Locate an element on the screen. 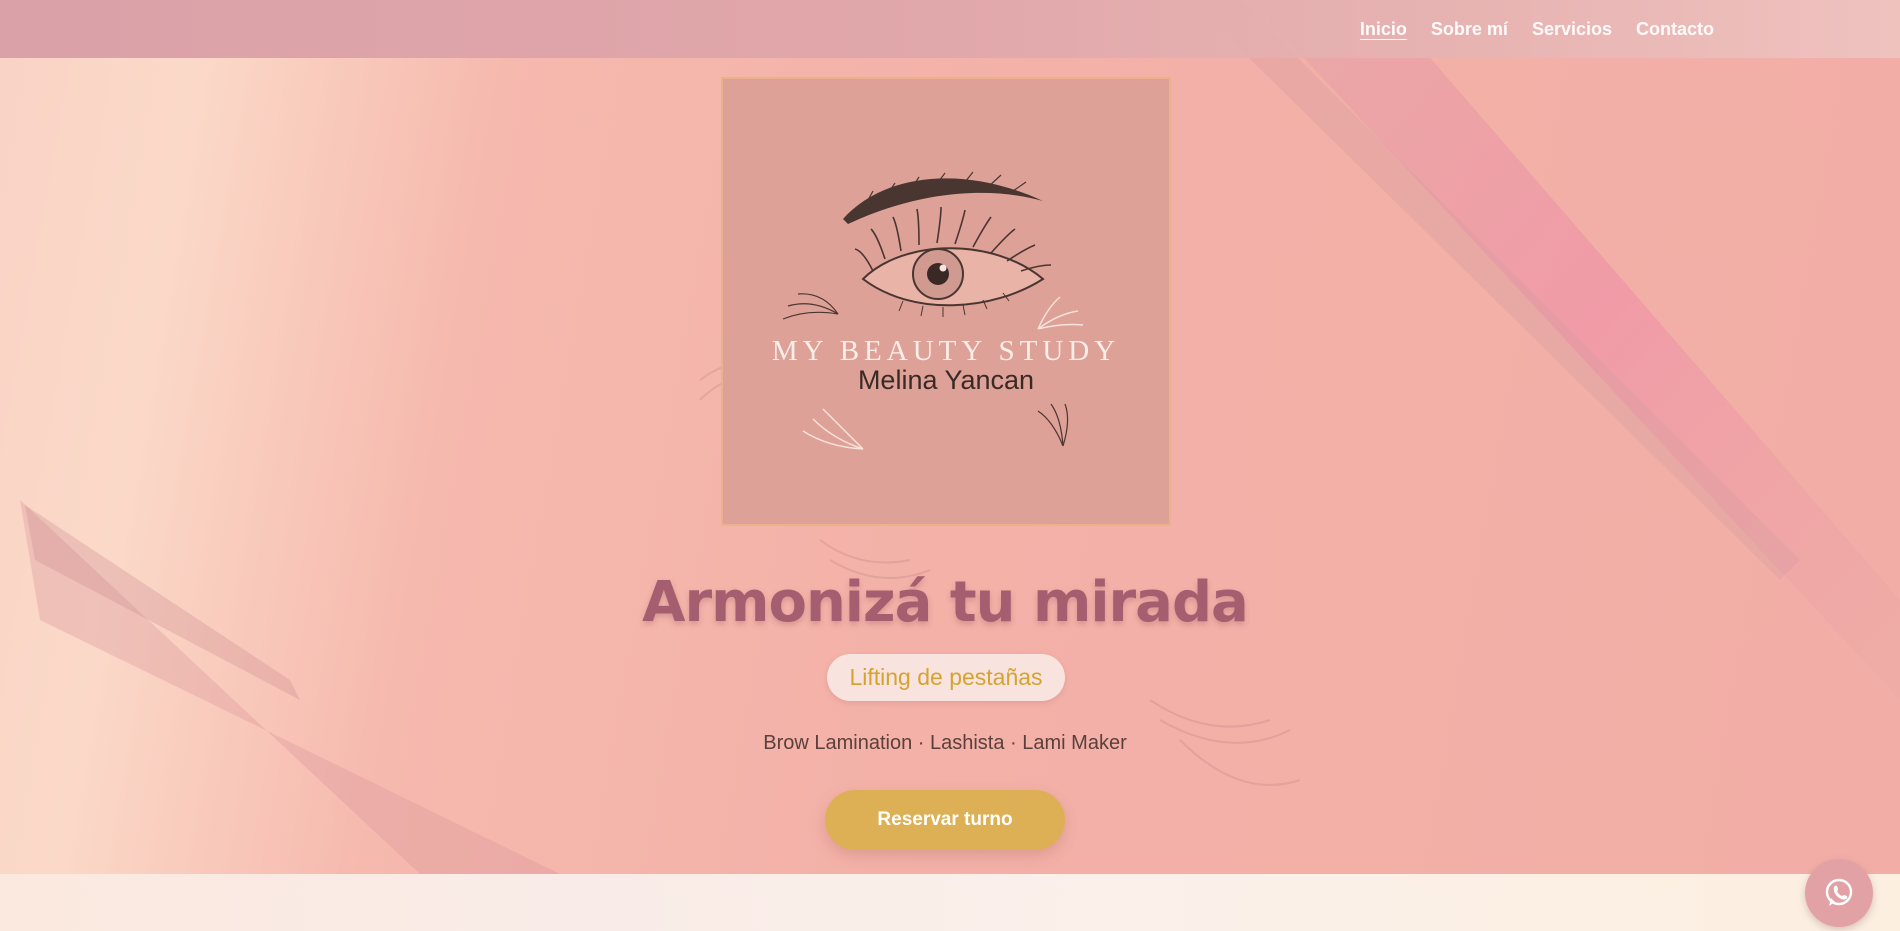 This screenshot has height=931, width=1900. logo-brand-text: MY BEAUTY STUDY is located at coordinates (946, 351).